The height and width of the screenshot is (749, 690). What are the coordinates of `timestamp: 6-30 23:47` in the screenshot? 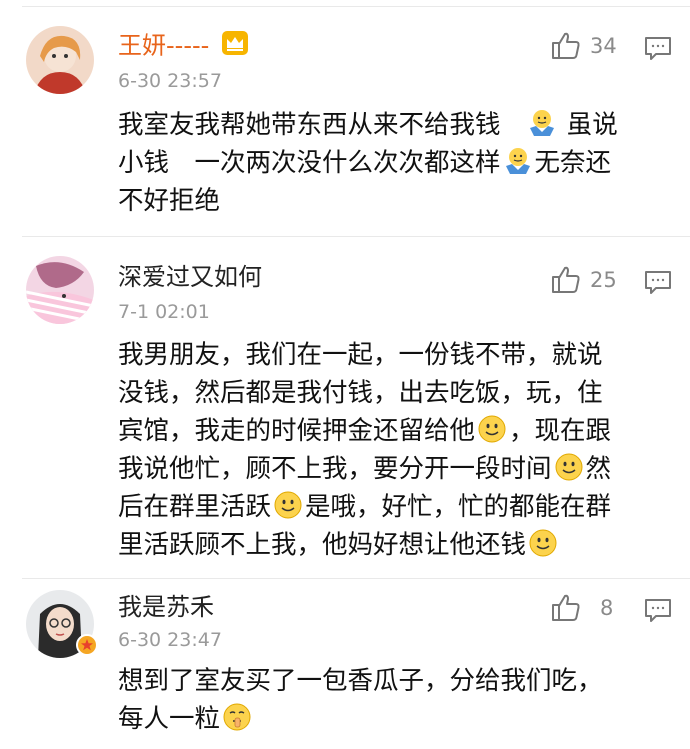 It's located at (170, 640).